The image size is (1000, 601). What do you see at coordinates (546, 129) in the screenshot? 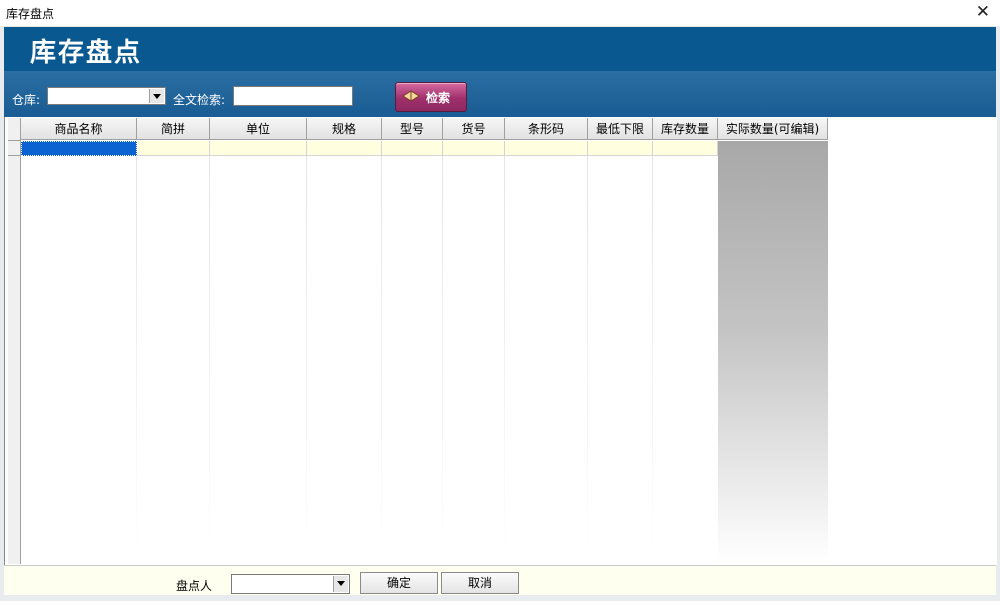
I see `column-header-barcode: 条形码` at bounding box center [546, 129].